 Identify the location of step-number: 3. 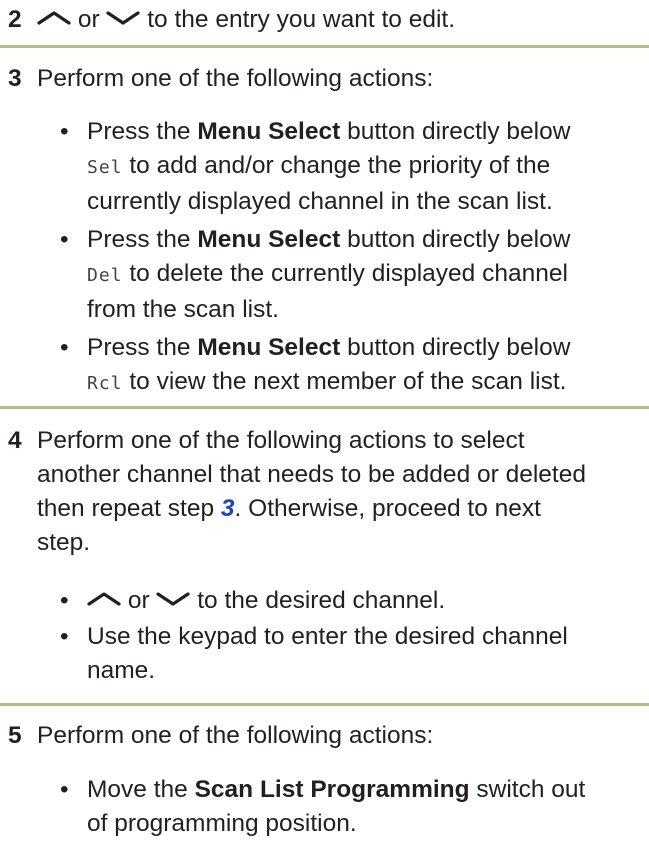
(15, 78).